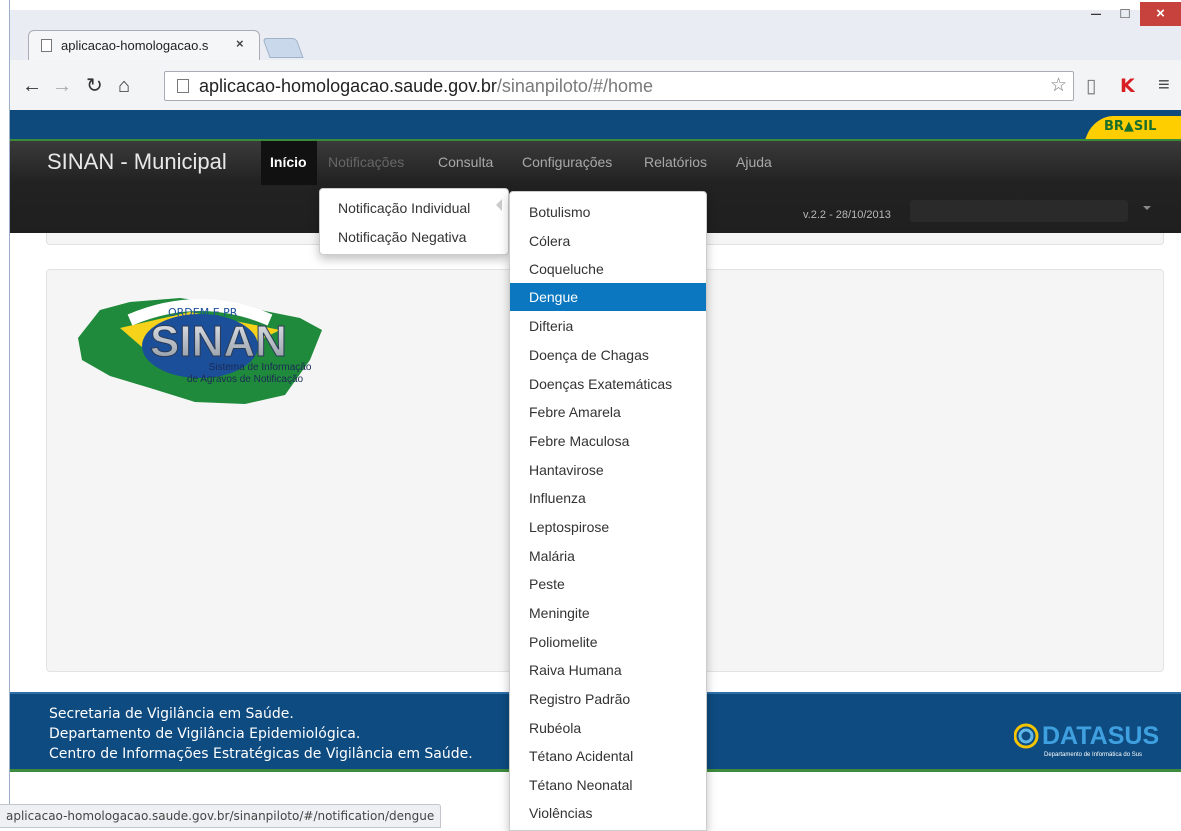 Image resolution: width=1181 pixels, height=831 pixels. I want to click on nav-inicio: Início, so click(288, 162).